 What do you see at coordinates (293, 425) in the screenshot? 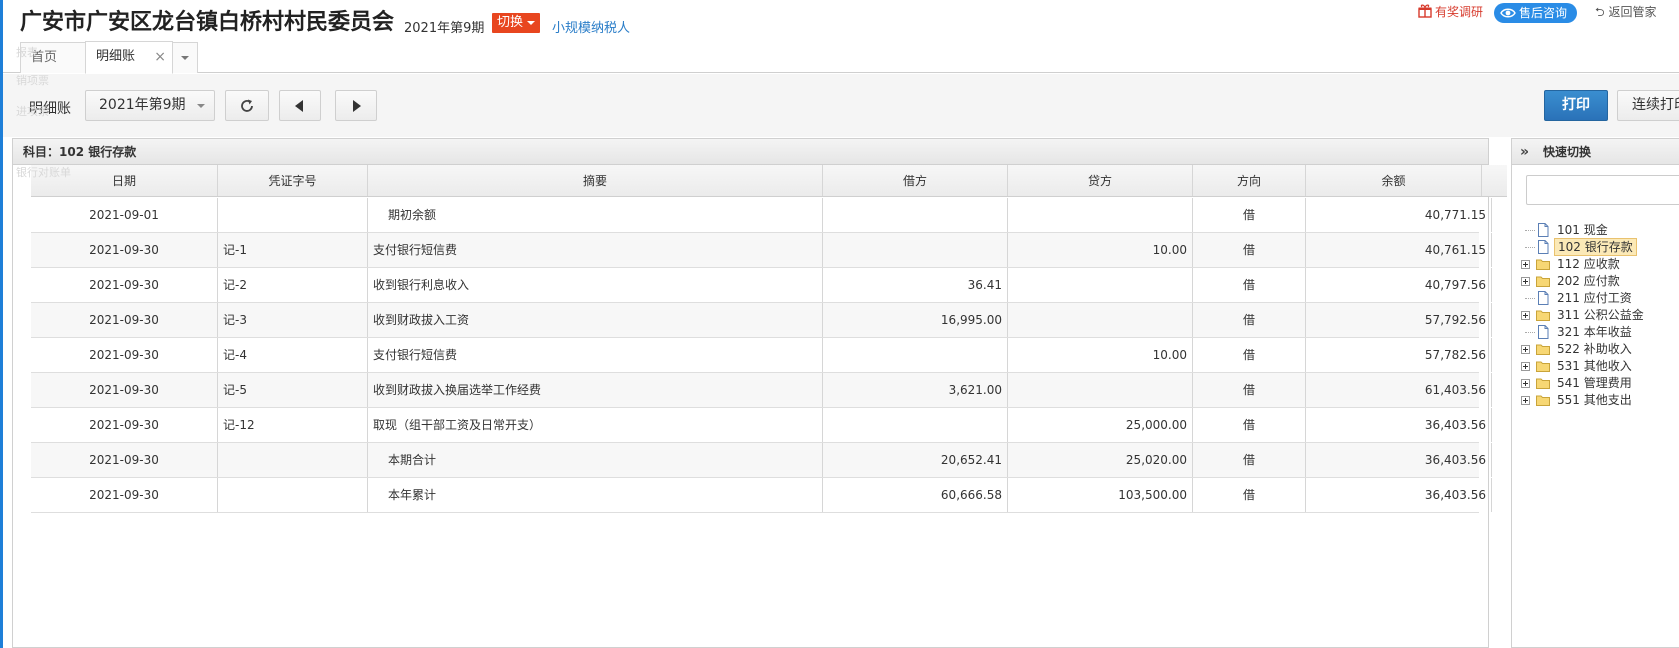
I see `cell-voucher: 记-12` at bounding box center [293, 425].